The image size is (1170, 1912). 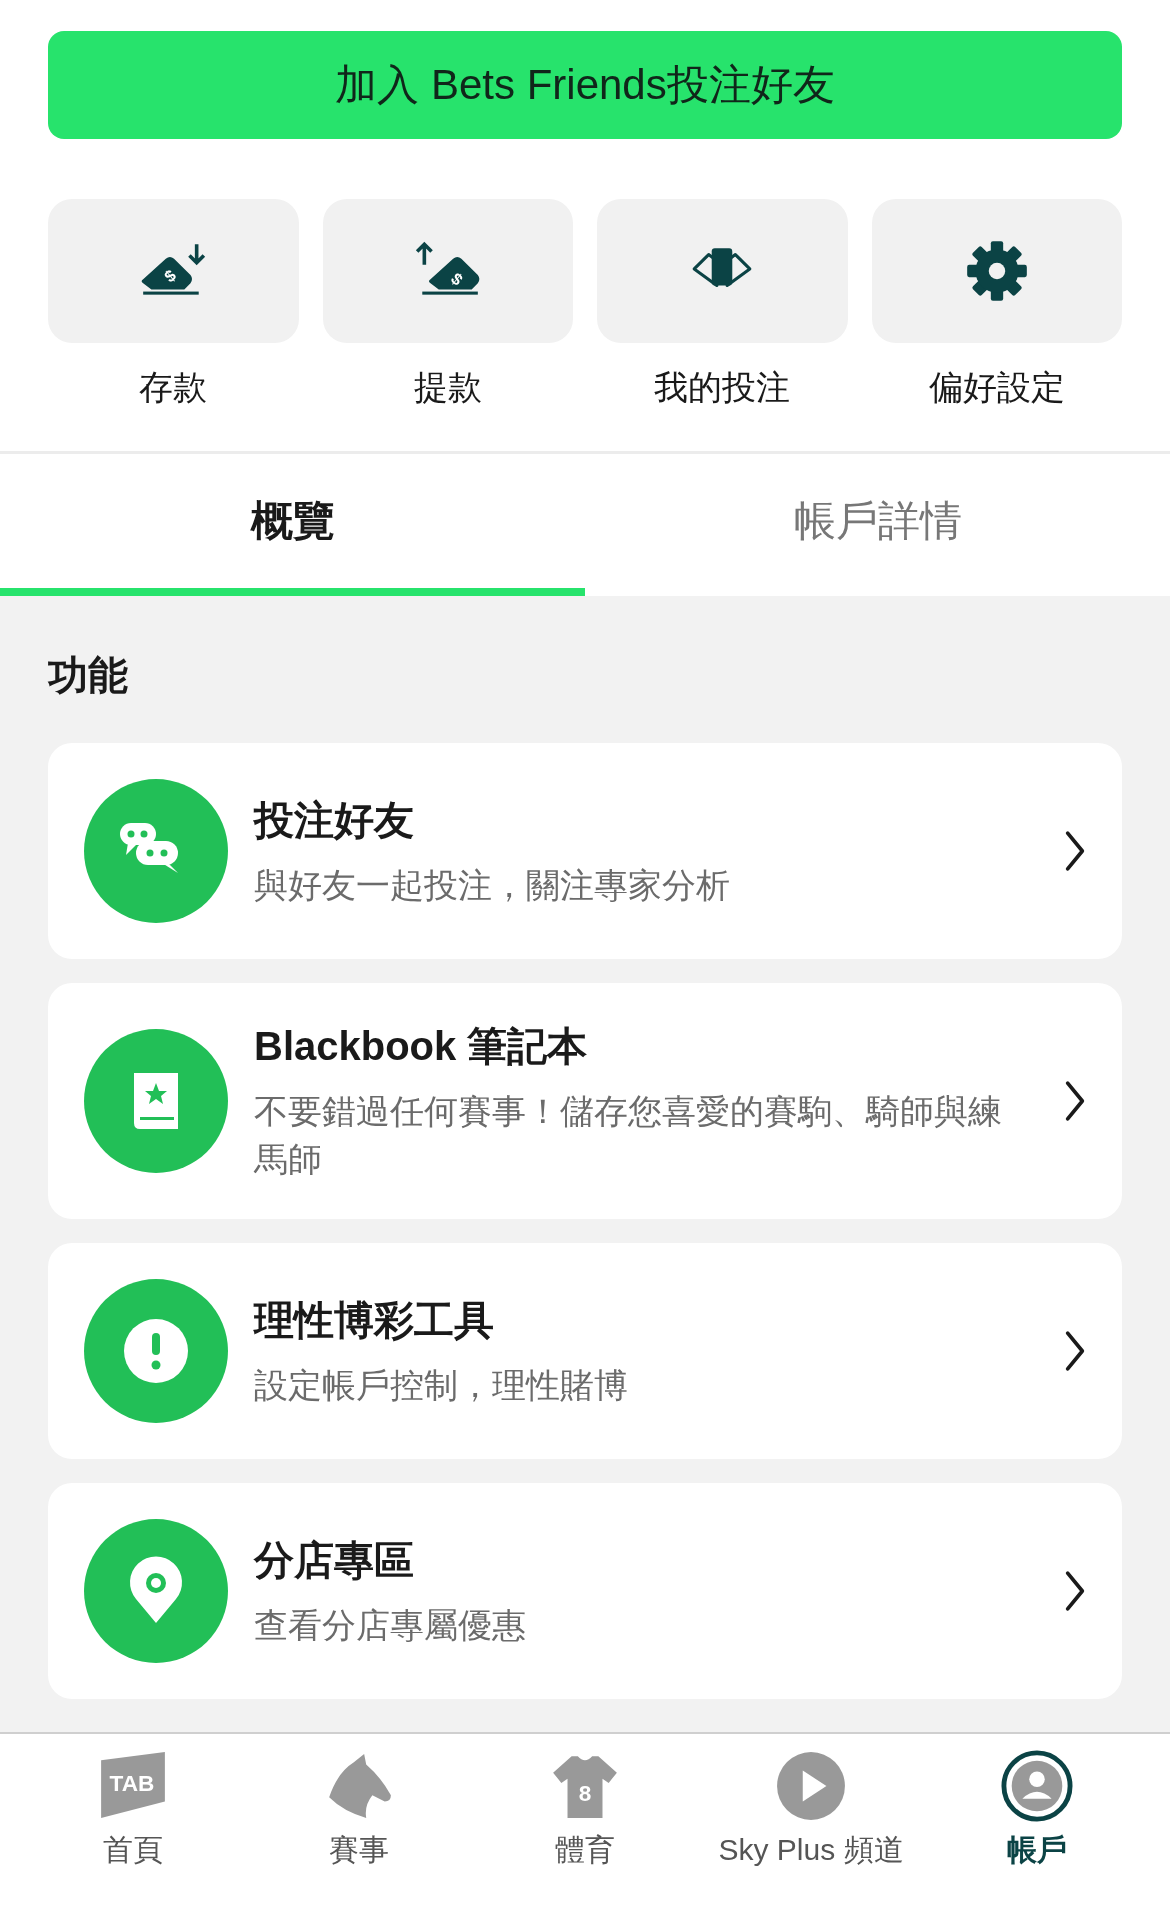 I want to click on action-label: 偏好設定, so click(x=996, y=387).